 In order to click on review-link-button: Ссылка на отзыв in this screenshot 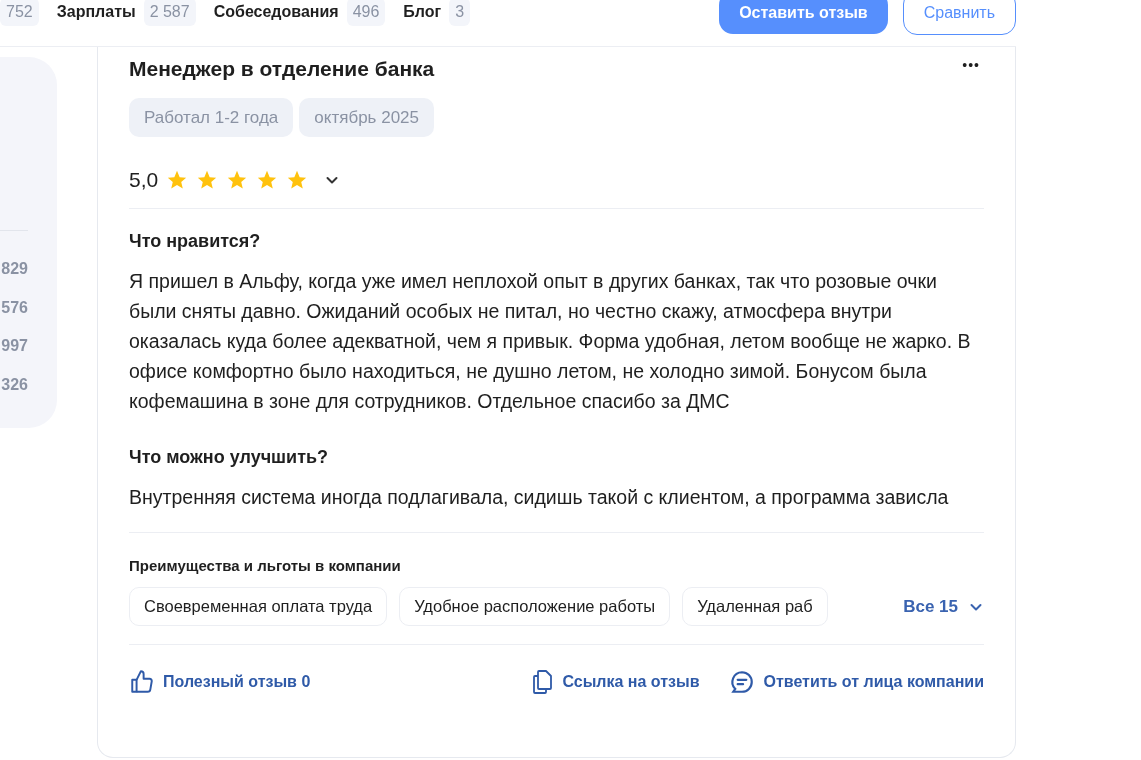, I will do `click(615, 682)`.